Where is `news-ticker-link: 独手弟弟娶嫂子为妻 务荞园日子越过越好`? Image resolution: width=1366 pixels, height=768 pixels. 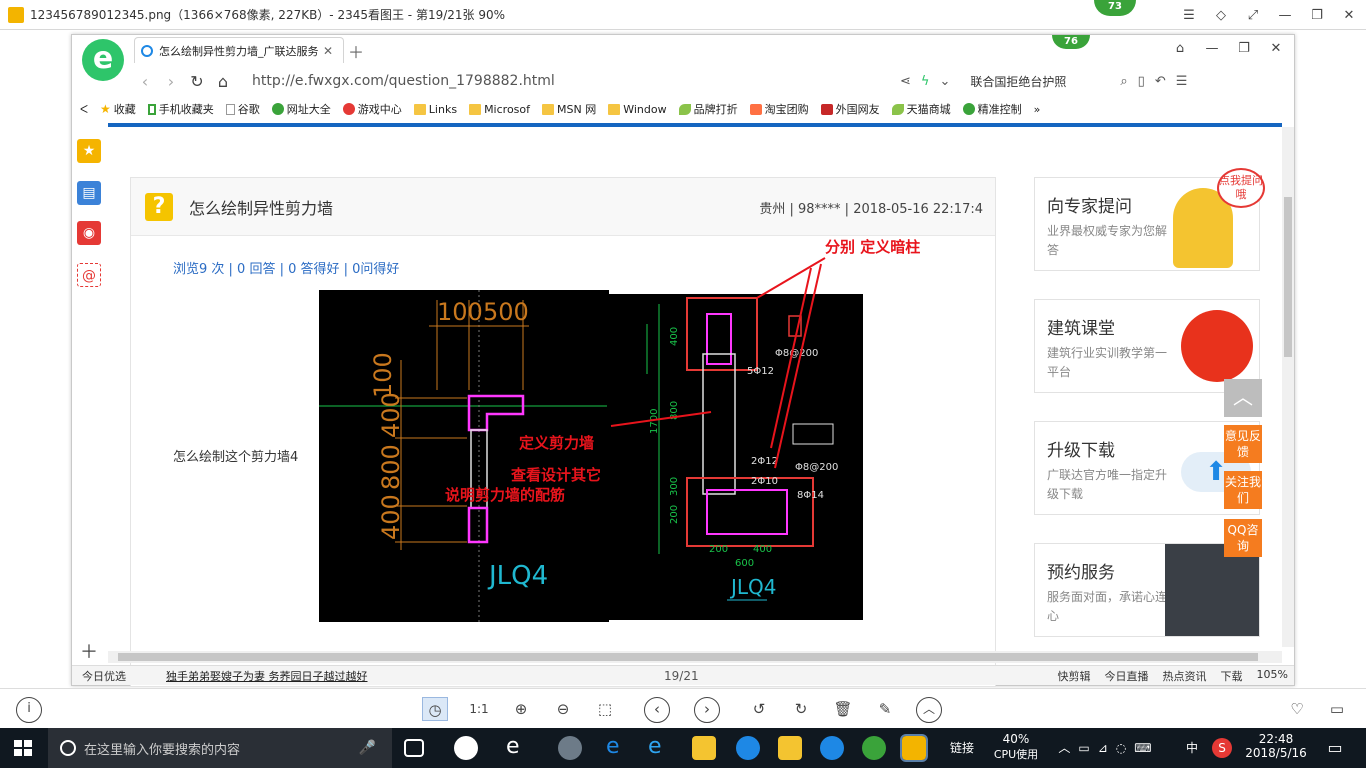
news-ticker-link: 独手弟弟娶嫂子为妻 务荞园日子越过越好 is located at coordinates (267, 676).